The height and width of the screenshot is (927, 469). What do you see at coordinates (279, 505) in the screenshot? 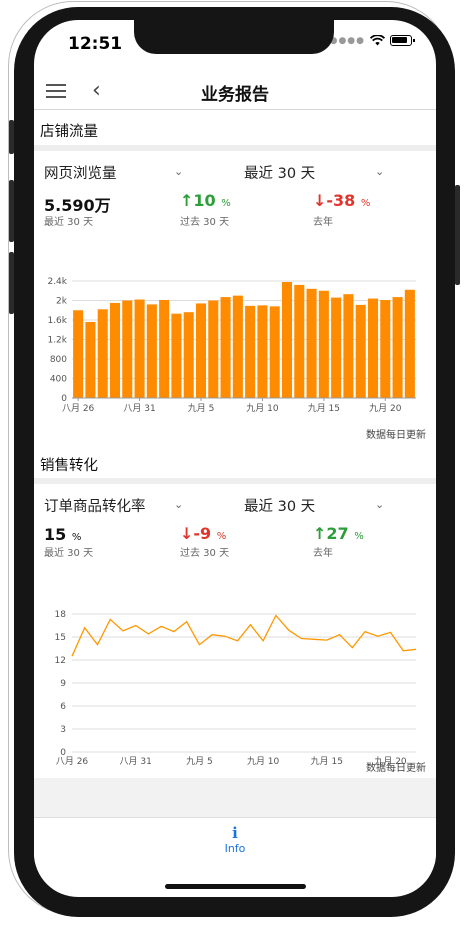
I see `sales-period-dropdown: 最近 30 天` at bounding box center [279, 505].